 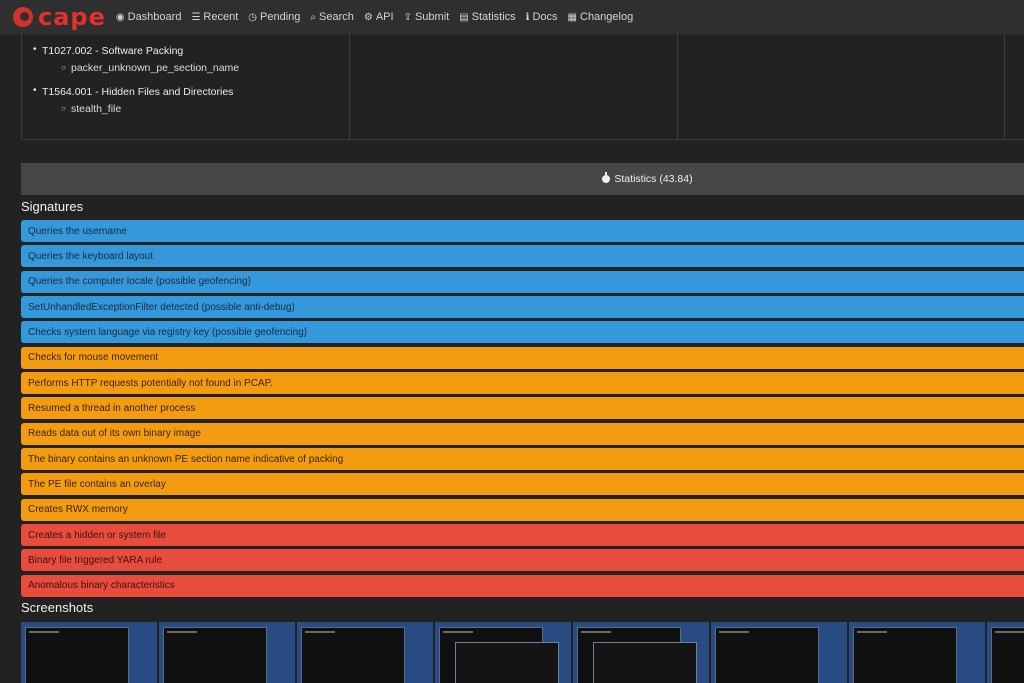 I want to click on nav-item-label: Recent, so click(x=221, y=17).